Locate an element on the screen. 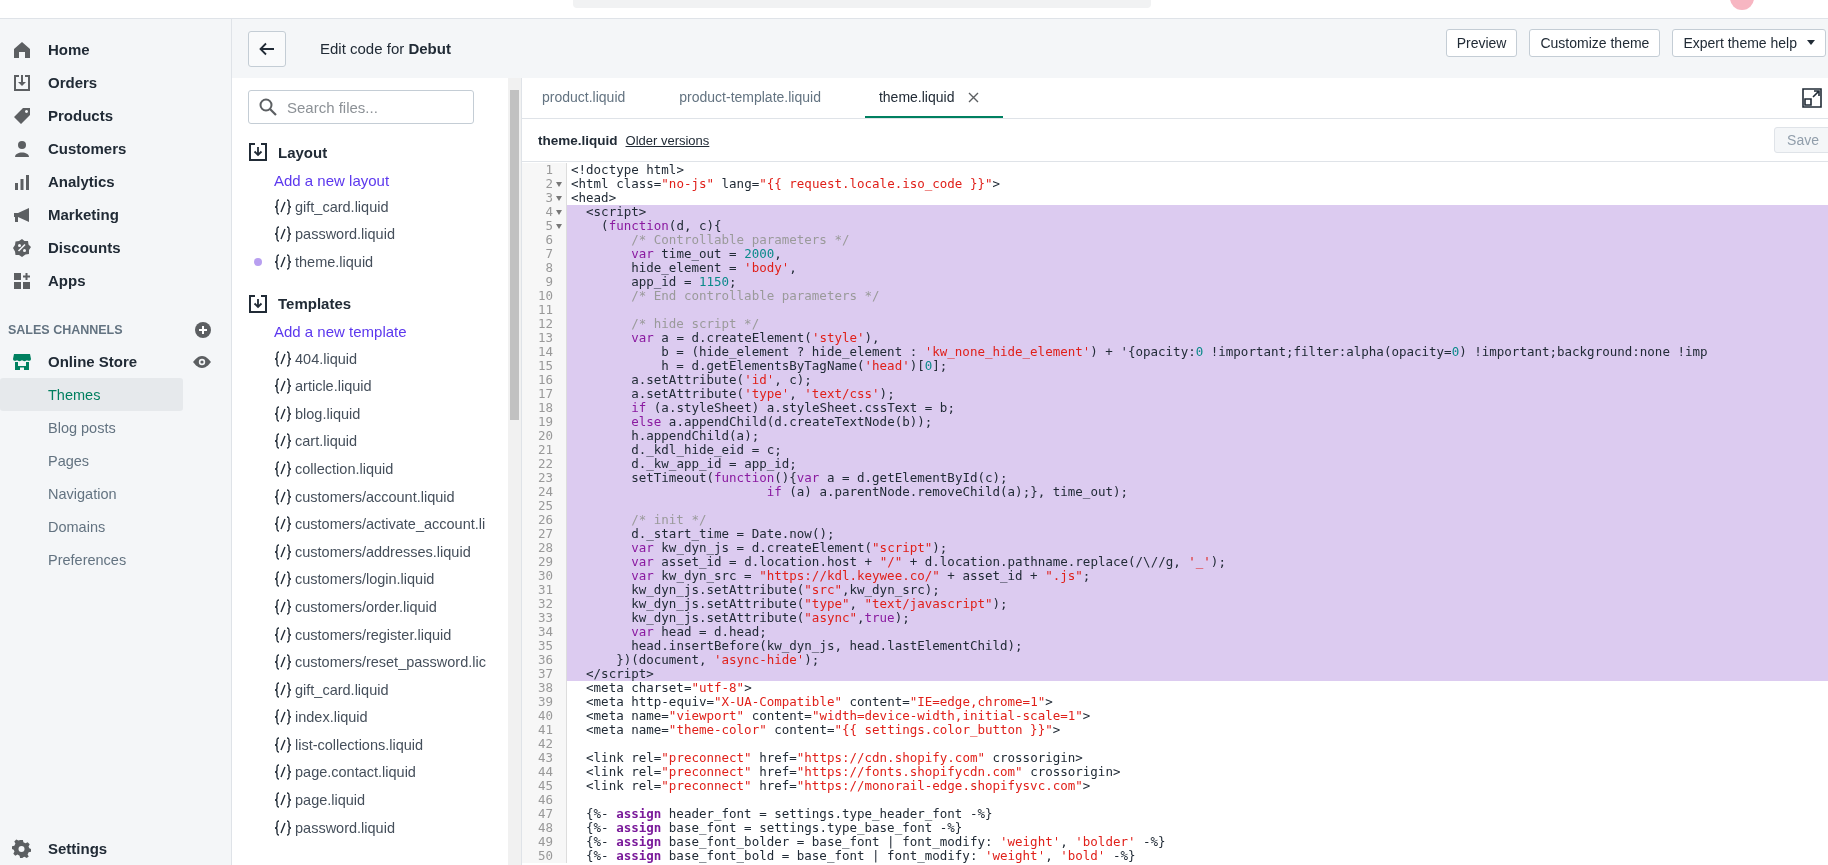  line-number: 40 is located at coordinates (545, 716).